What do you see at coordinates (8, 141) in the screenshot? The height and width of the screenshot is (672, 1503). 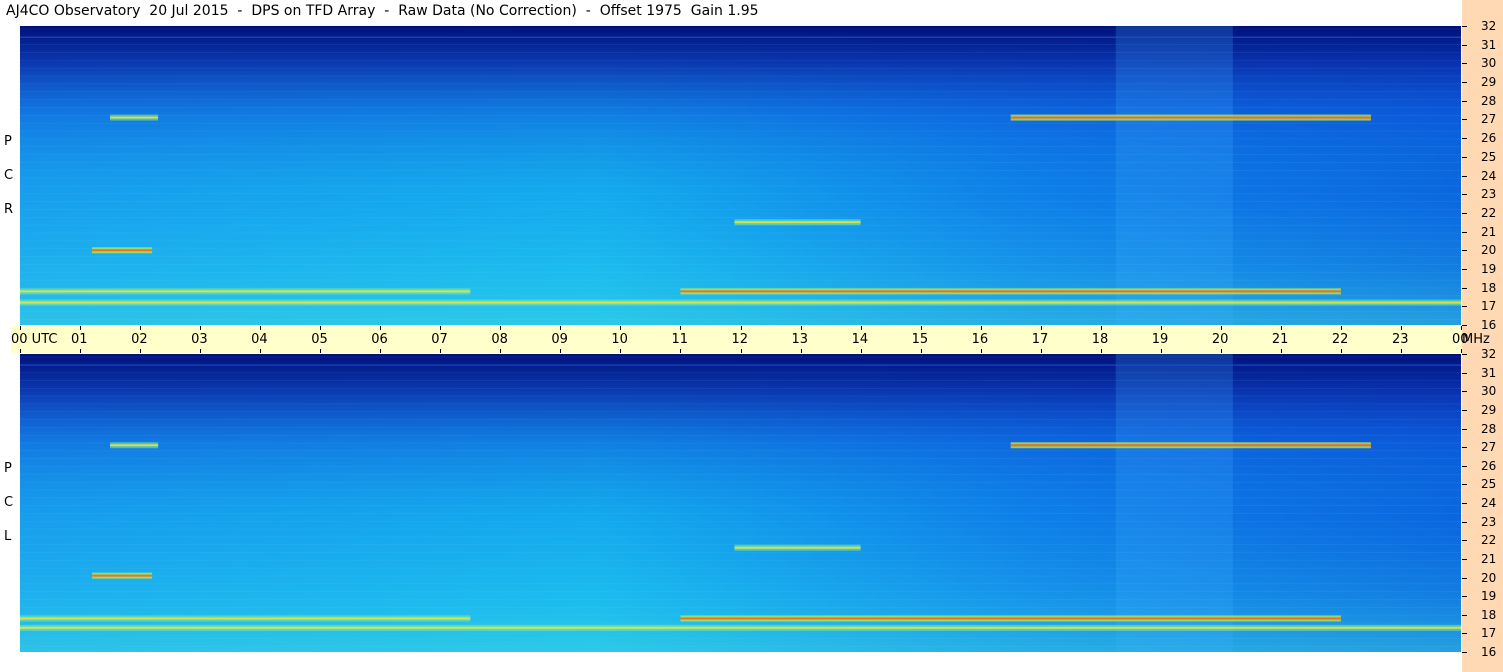 I see `rcp-letter-r: P` at bounding box center [8, 141].